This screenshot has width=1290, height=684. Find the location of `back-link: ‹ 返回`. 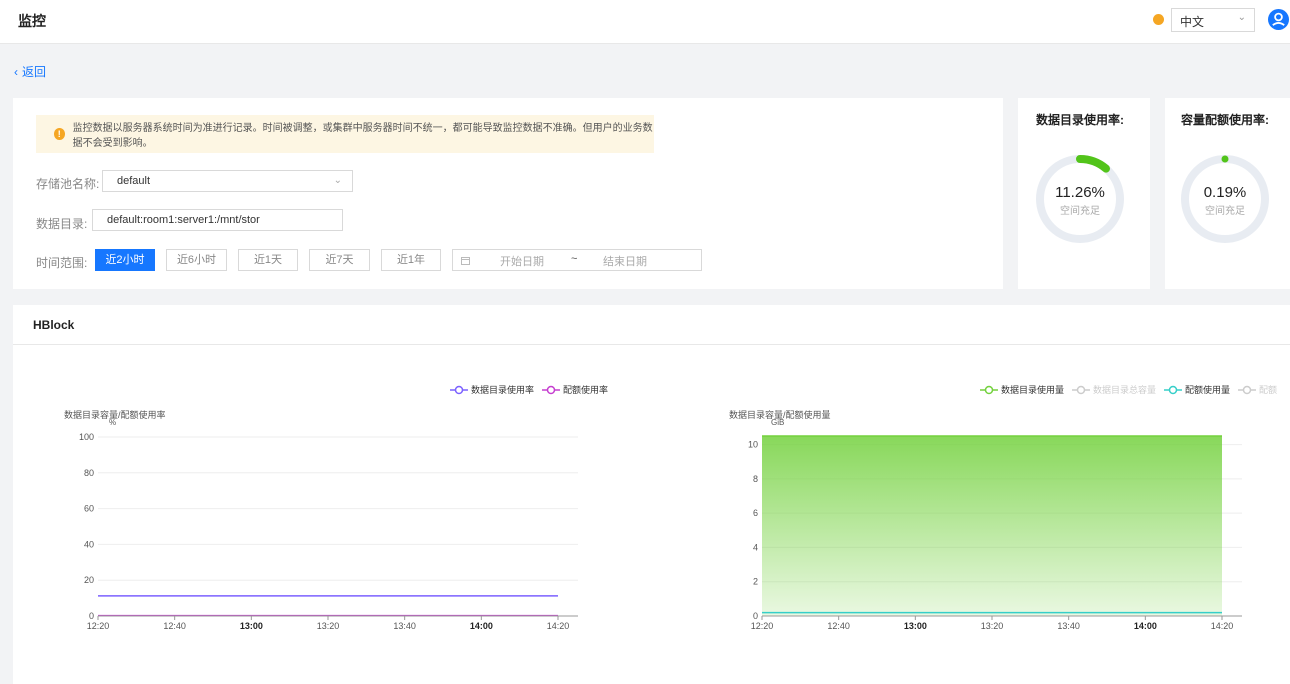

back-link: ‹ 返回 is located at coordinates (30, 71).